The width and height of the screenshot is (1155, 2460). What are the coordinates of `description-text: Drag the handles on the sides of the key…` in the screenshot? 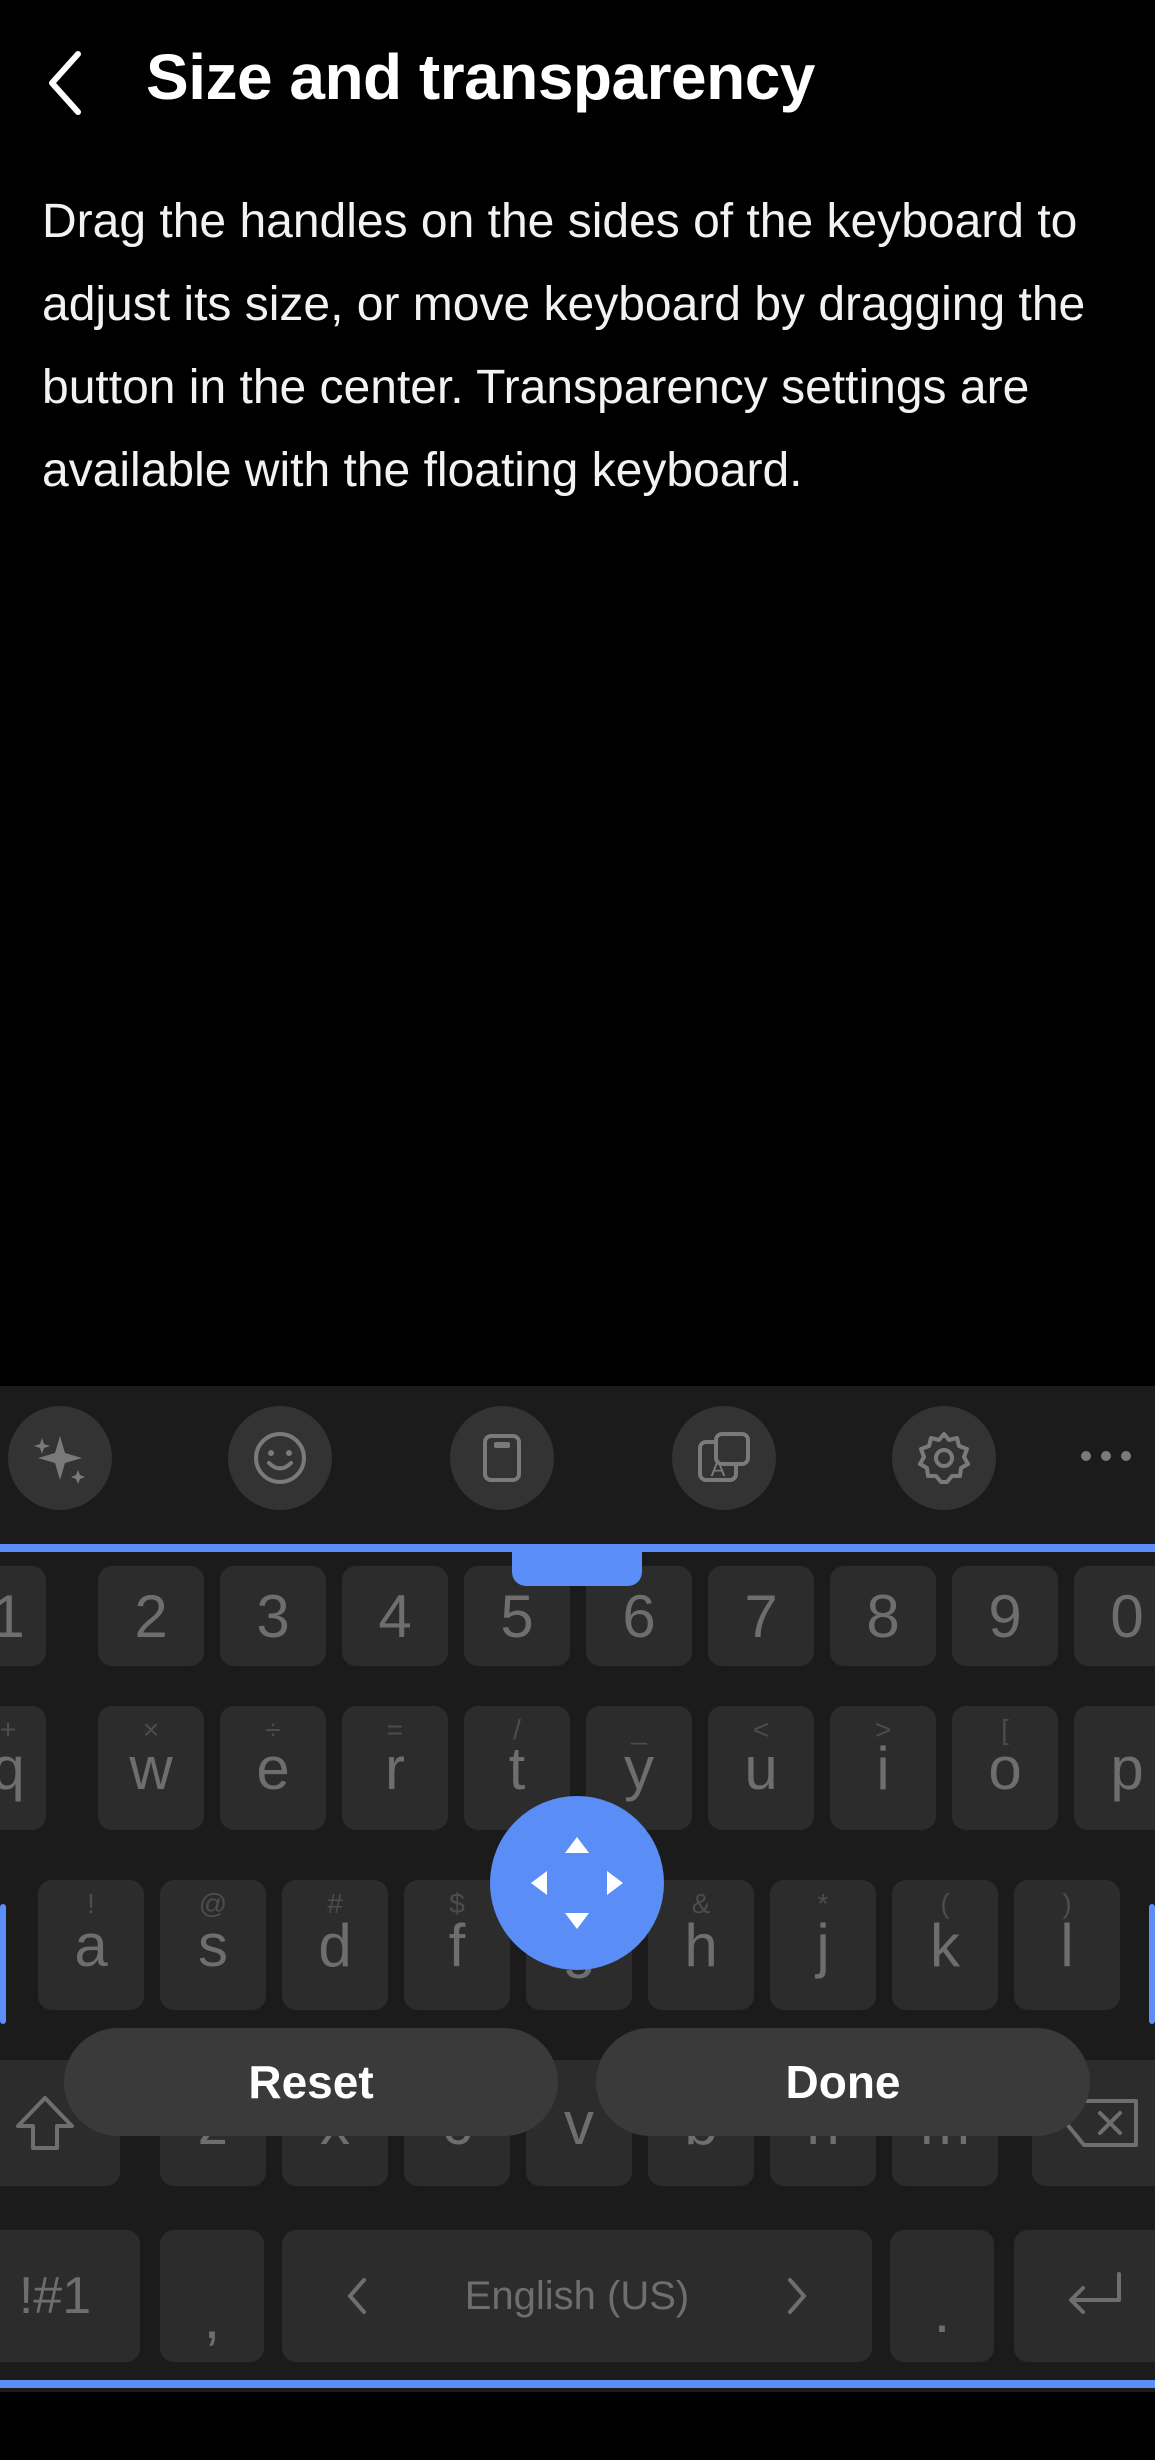 It's located at (564, 346).